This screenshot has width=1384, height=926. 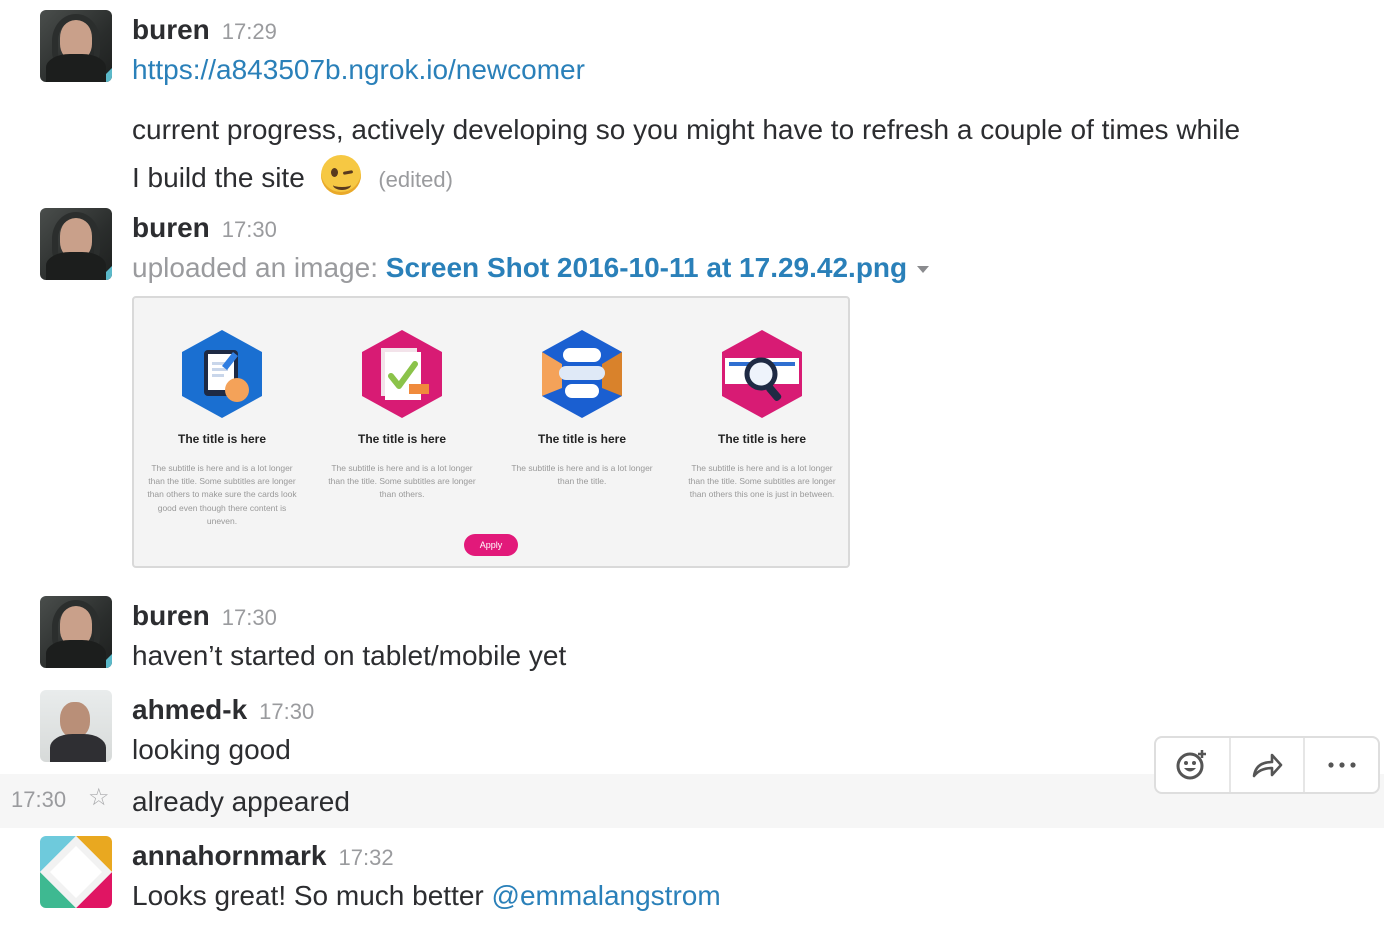 What do you see at coordinates (218, 177) in the screenshot?
I see `message-text-continued: I build the site` at bounding box center [218, 177].